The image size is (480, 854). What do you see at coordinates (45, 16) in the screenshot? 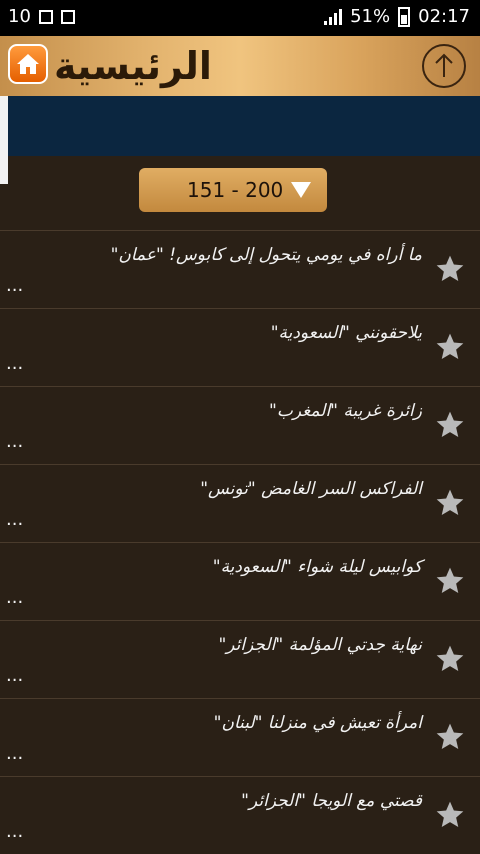
I see `notification-icon` at bounding box center [45, 16].